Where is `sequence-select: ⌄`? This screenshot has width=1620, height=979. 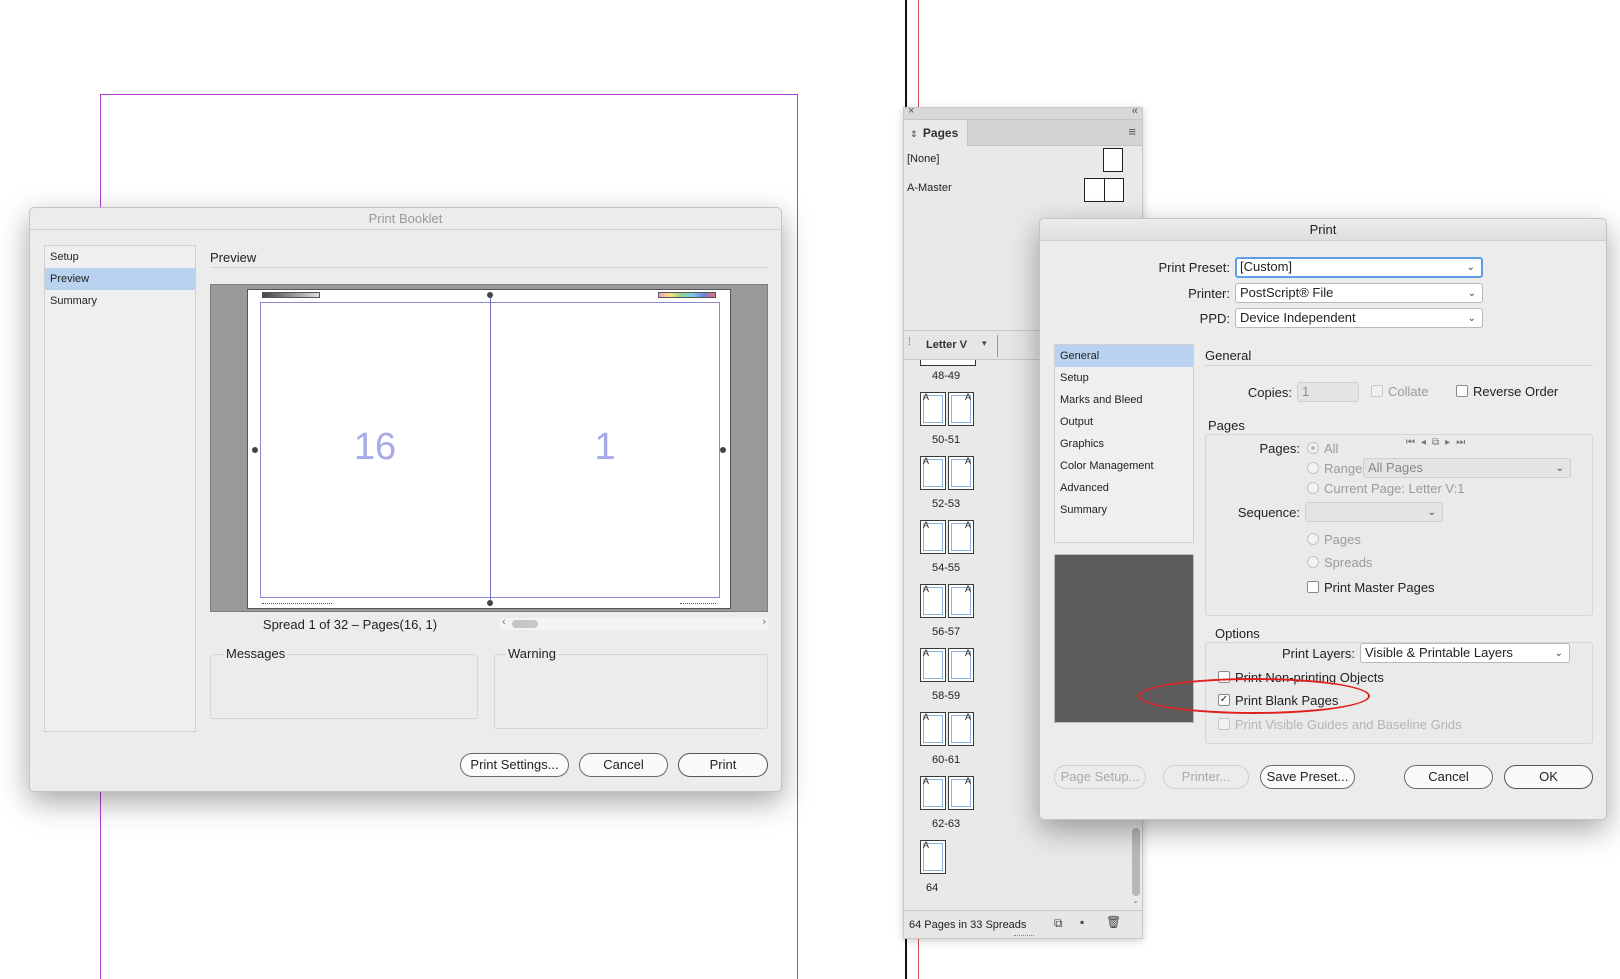
sequence-select: ⌄ is located at coordinates (1374, 512).